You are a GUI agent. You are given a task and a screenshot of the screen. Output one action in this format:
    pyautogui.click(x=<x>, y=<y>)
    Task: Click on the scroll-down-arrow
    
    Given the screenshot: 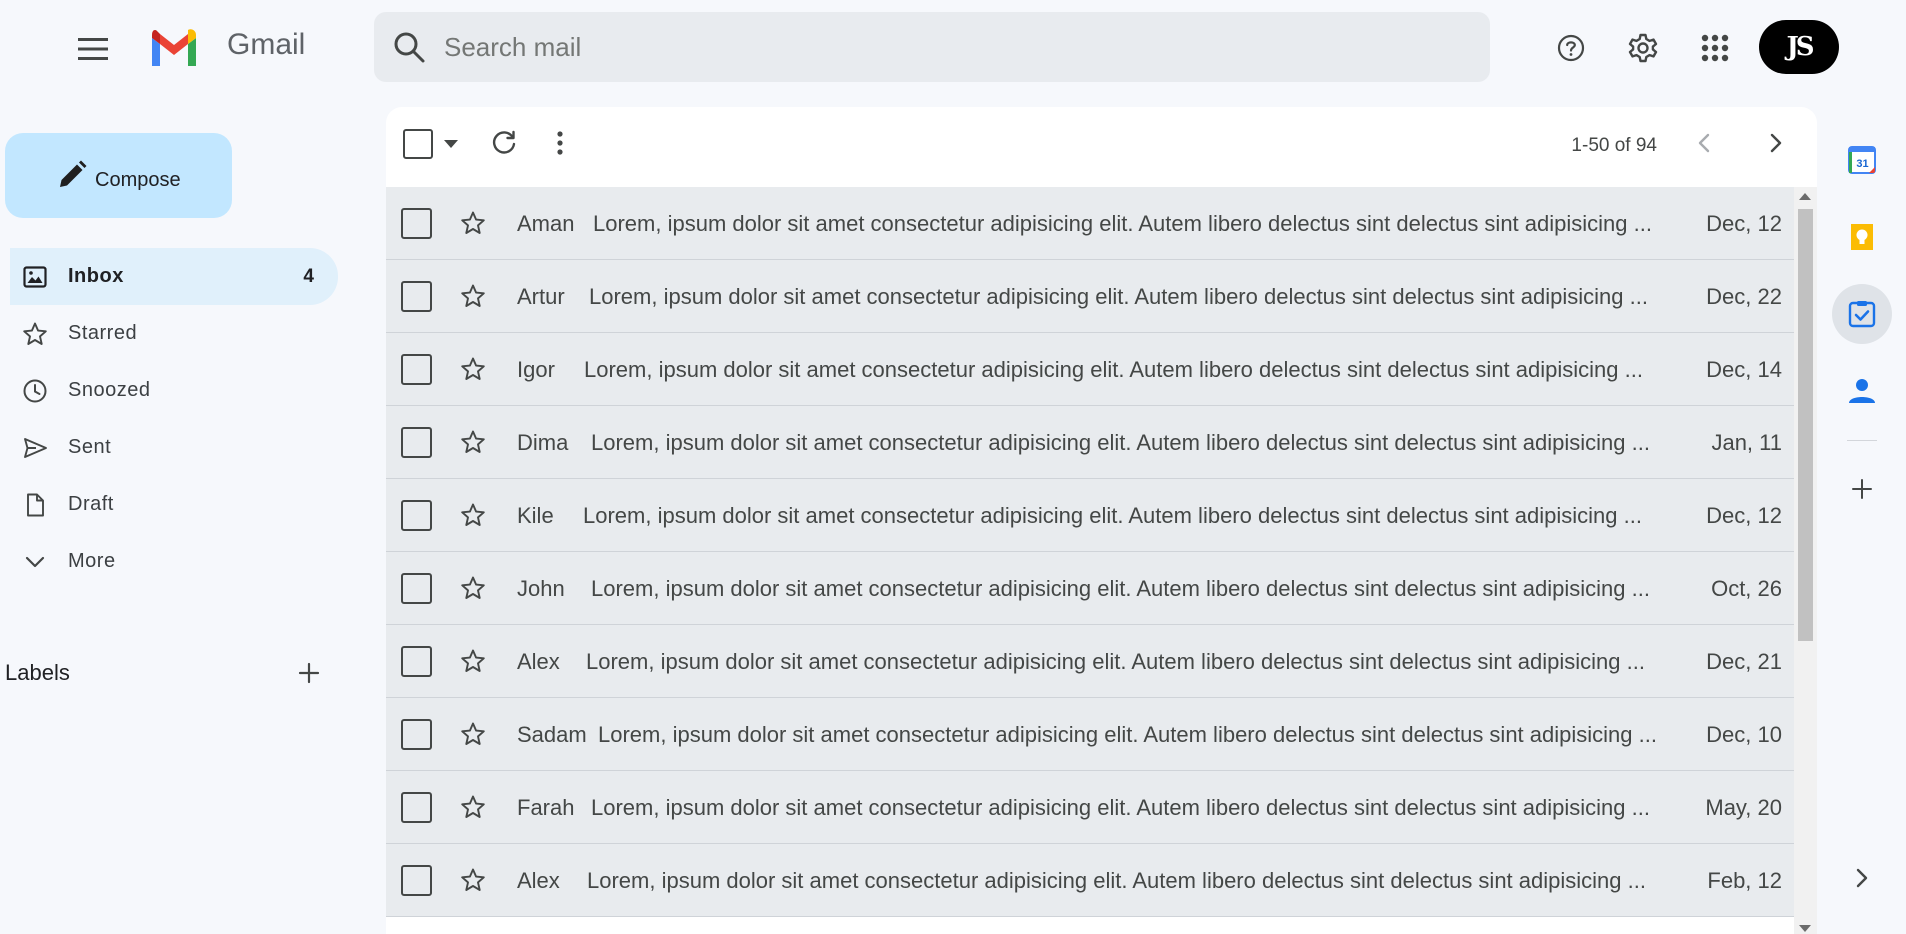 What is the action you would take?
    pyautogui.click(x=1805, y=928)
    